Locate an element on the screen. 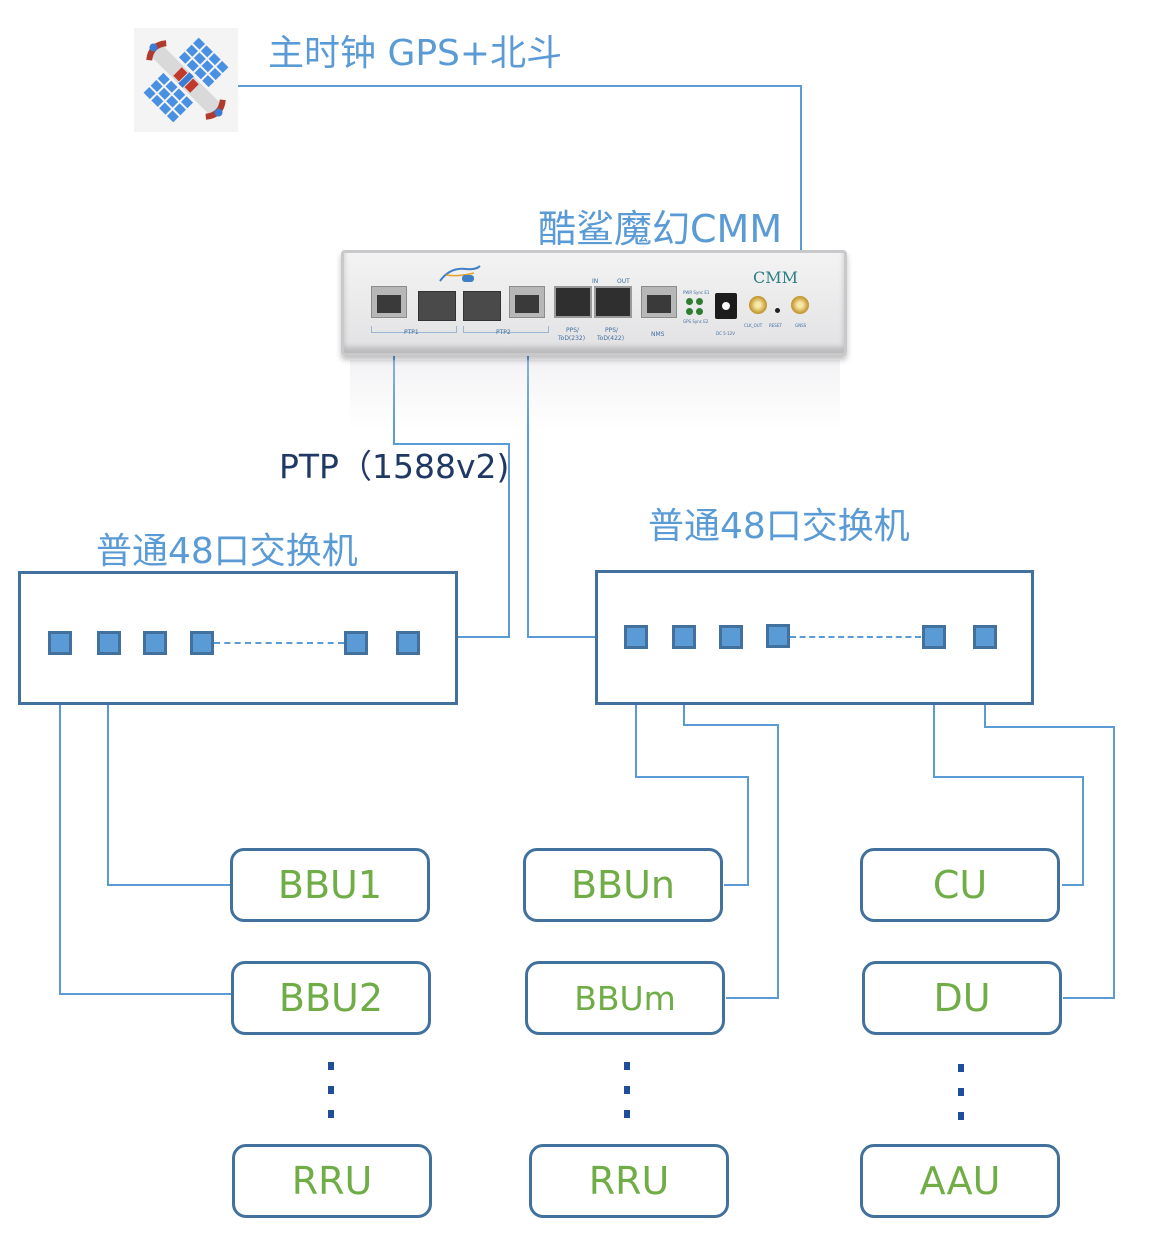 This screenshot has width=1159, height=1245. brand-logo-icon is located at coordinates (460, 273).